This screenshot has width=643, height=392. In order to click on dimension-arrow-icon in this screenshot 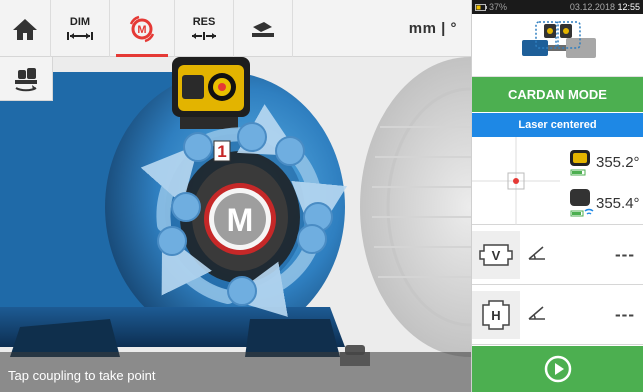, I will do `click(80, 35)`.